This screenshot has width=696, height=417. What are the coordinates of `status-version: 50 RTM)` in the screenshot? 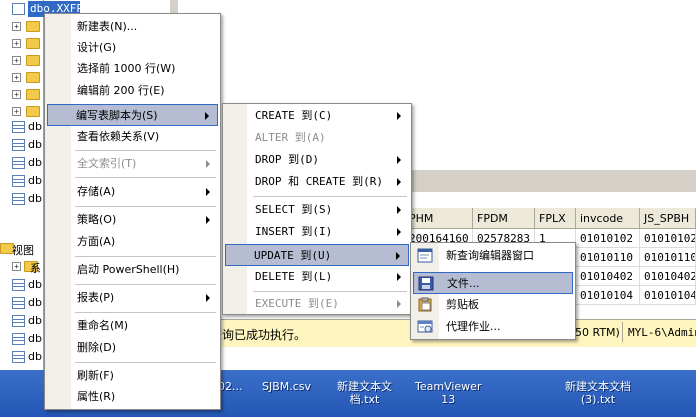 It's located at (597, 332).